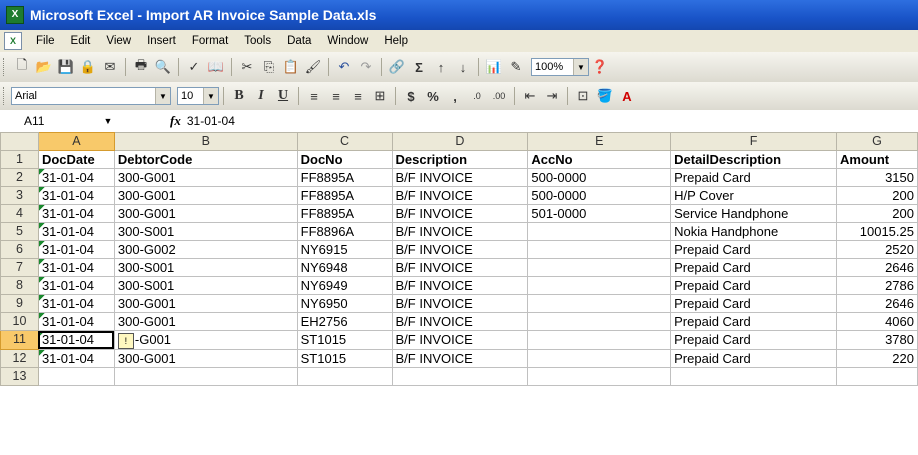  Describe the element at coordinates (19, 213) in the screenshot. I see `row-header: 4` at that location.